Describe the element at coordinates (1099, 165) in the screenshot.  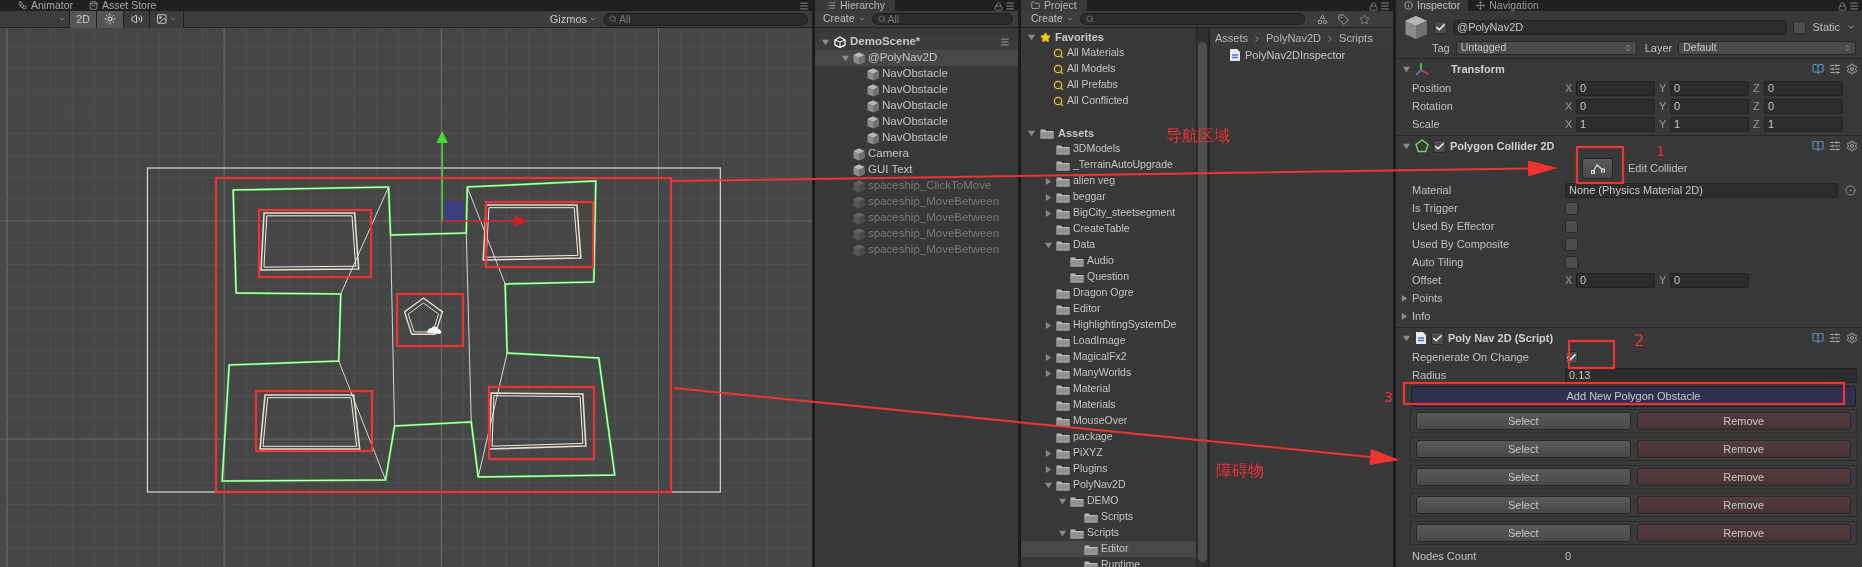
I see `folder-item: _TerrainAutoUpgrade` at that location.